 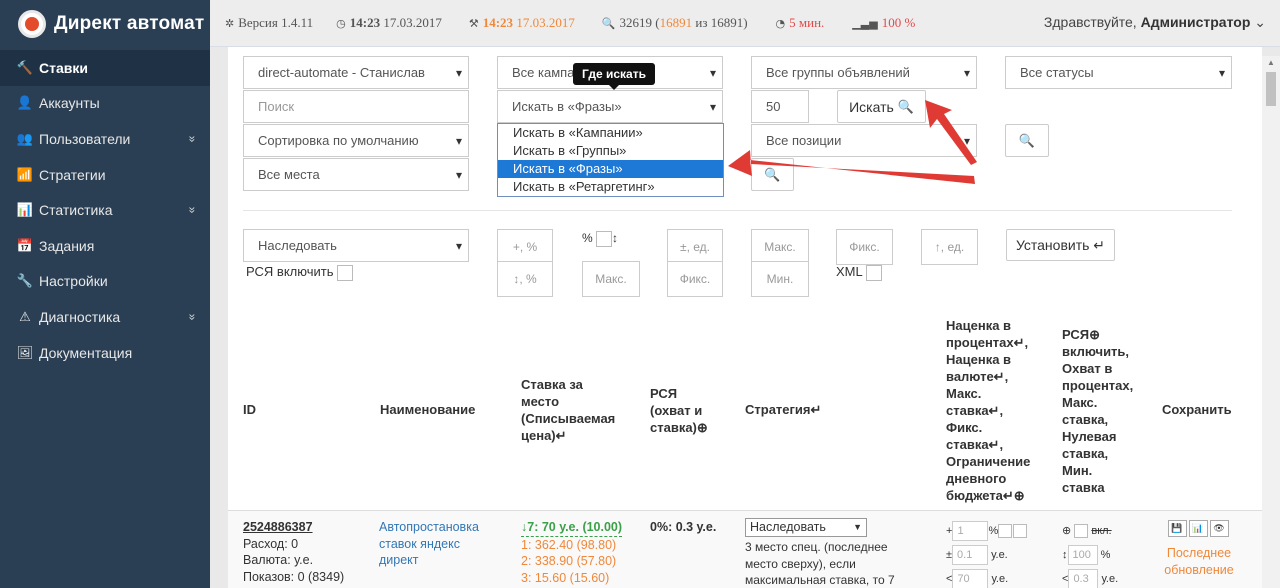 What do you see at coordinates (852, 142) in the screenshot?
I see `annotation-arrows` at bounding box center [852, 142].